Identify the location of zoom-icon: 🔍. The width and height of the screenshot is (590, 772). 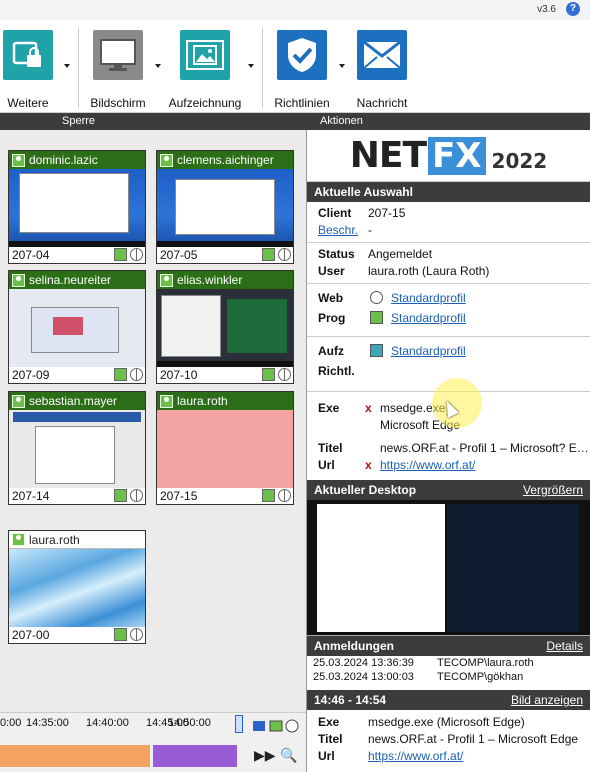
(288, 755).